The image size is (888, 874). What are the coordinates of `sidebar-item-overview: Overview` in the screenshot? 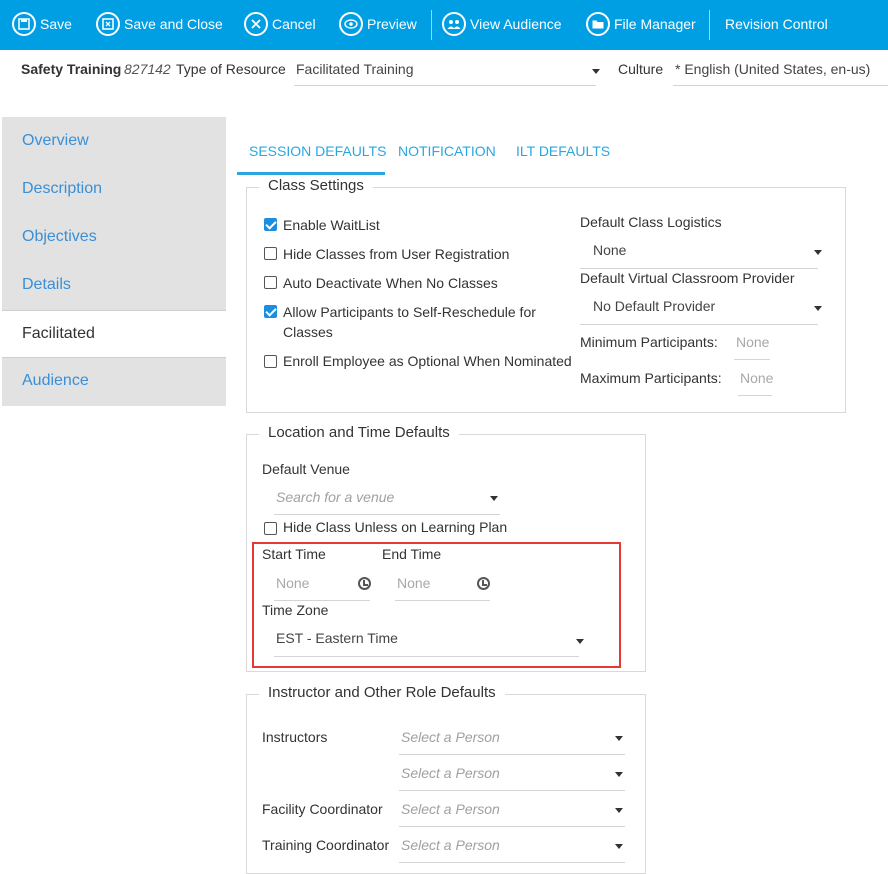 It's located at (114, 141).